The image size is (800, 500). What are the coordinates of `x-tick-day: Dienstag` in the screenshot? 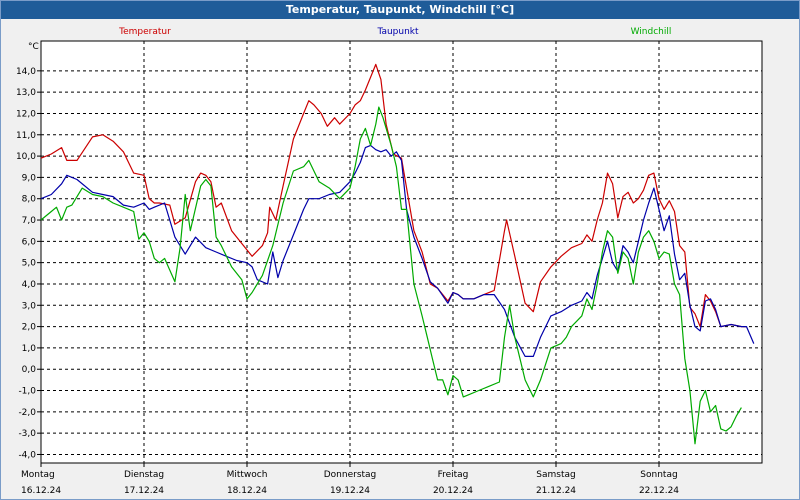 It's located at (144, 475).